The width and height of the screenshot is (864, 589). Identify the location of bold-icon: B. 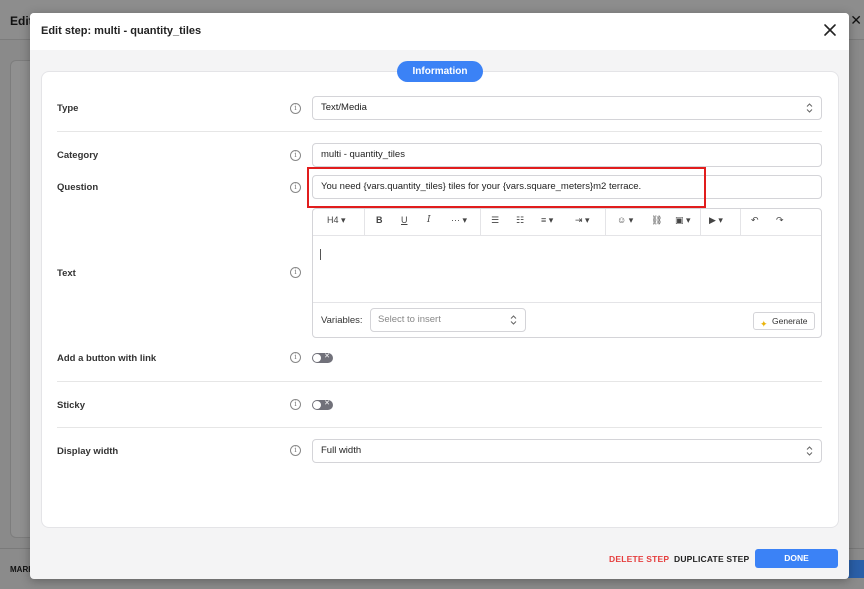
(379, 222).